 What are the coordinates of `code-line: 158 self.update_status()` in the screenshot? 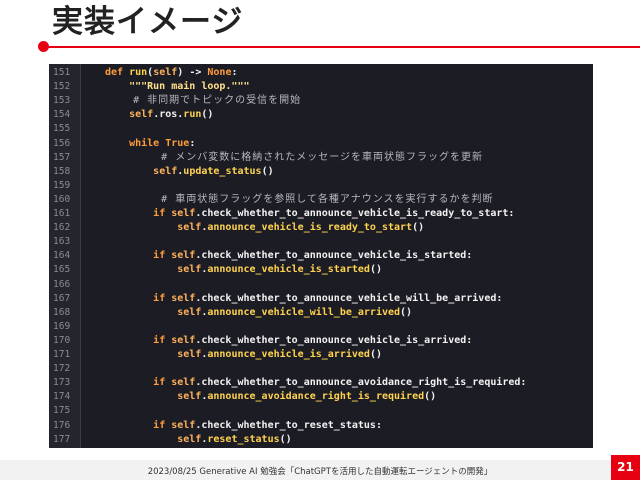 It's located at (321, 172).